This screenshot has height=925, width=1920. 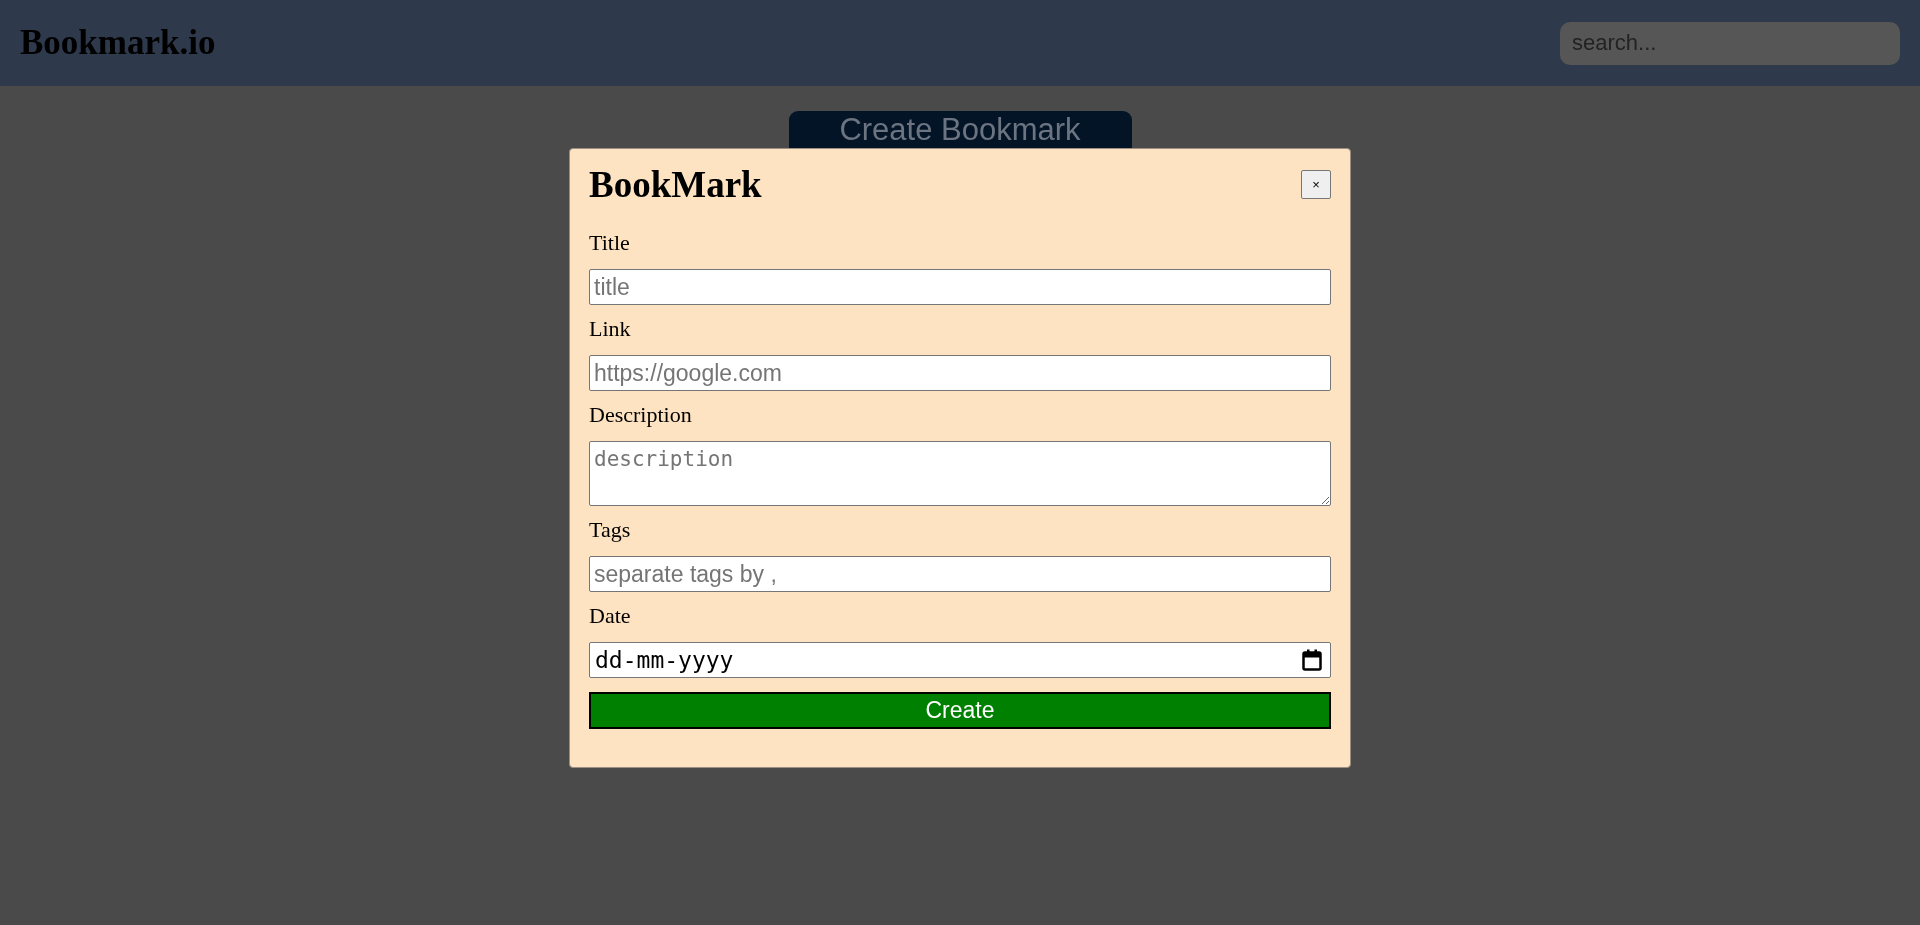 I want to click on input-field: https://google.com, so click(x=960, y=373).